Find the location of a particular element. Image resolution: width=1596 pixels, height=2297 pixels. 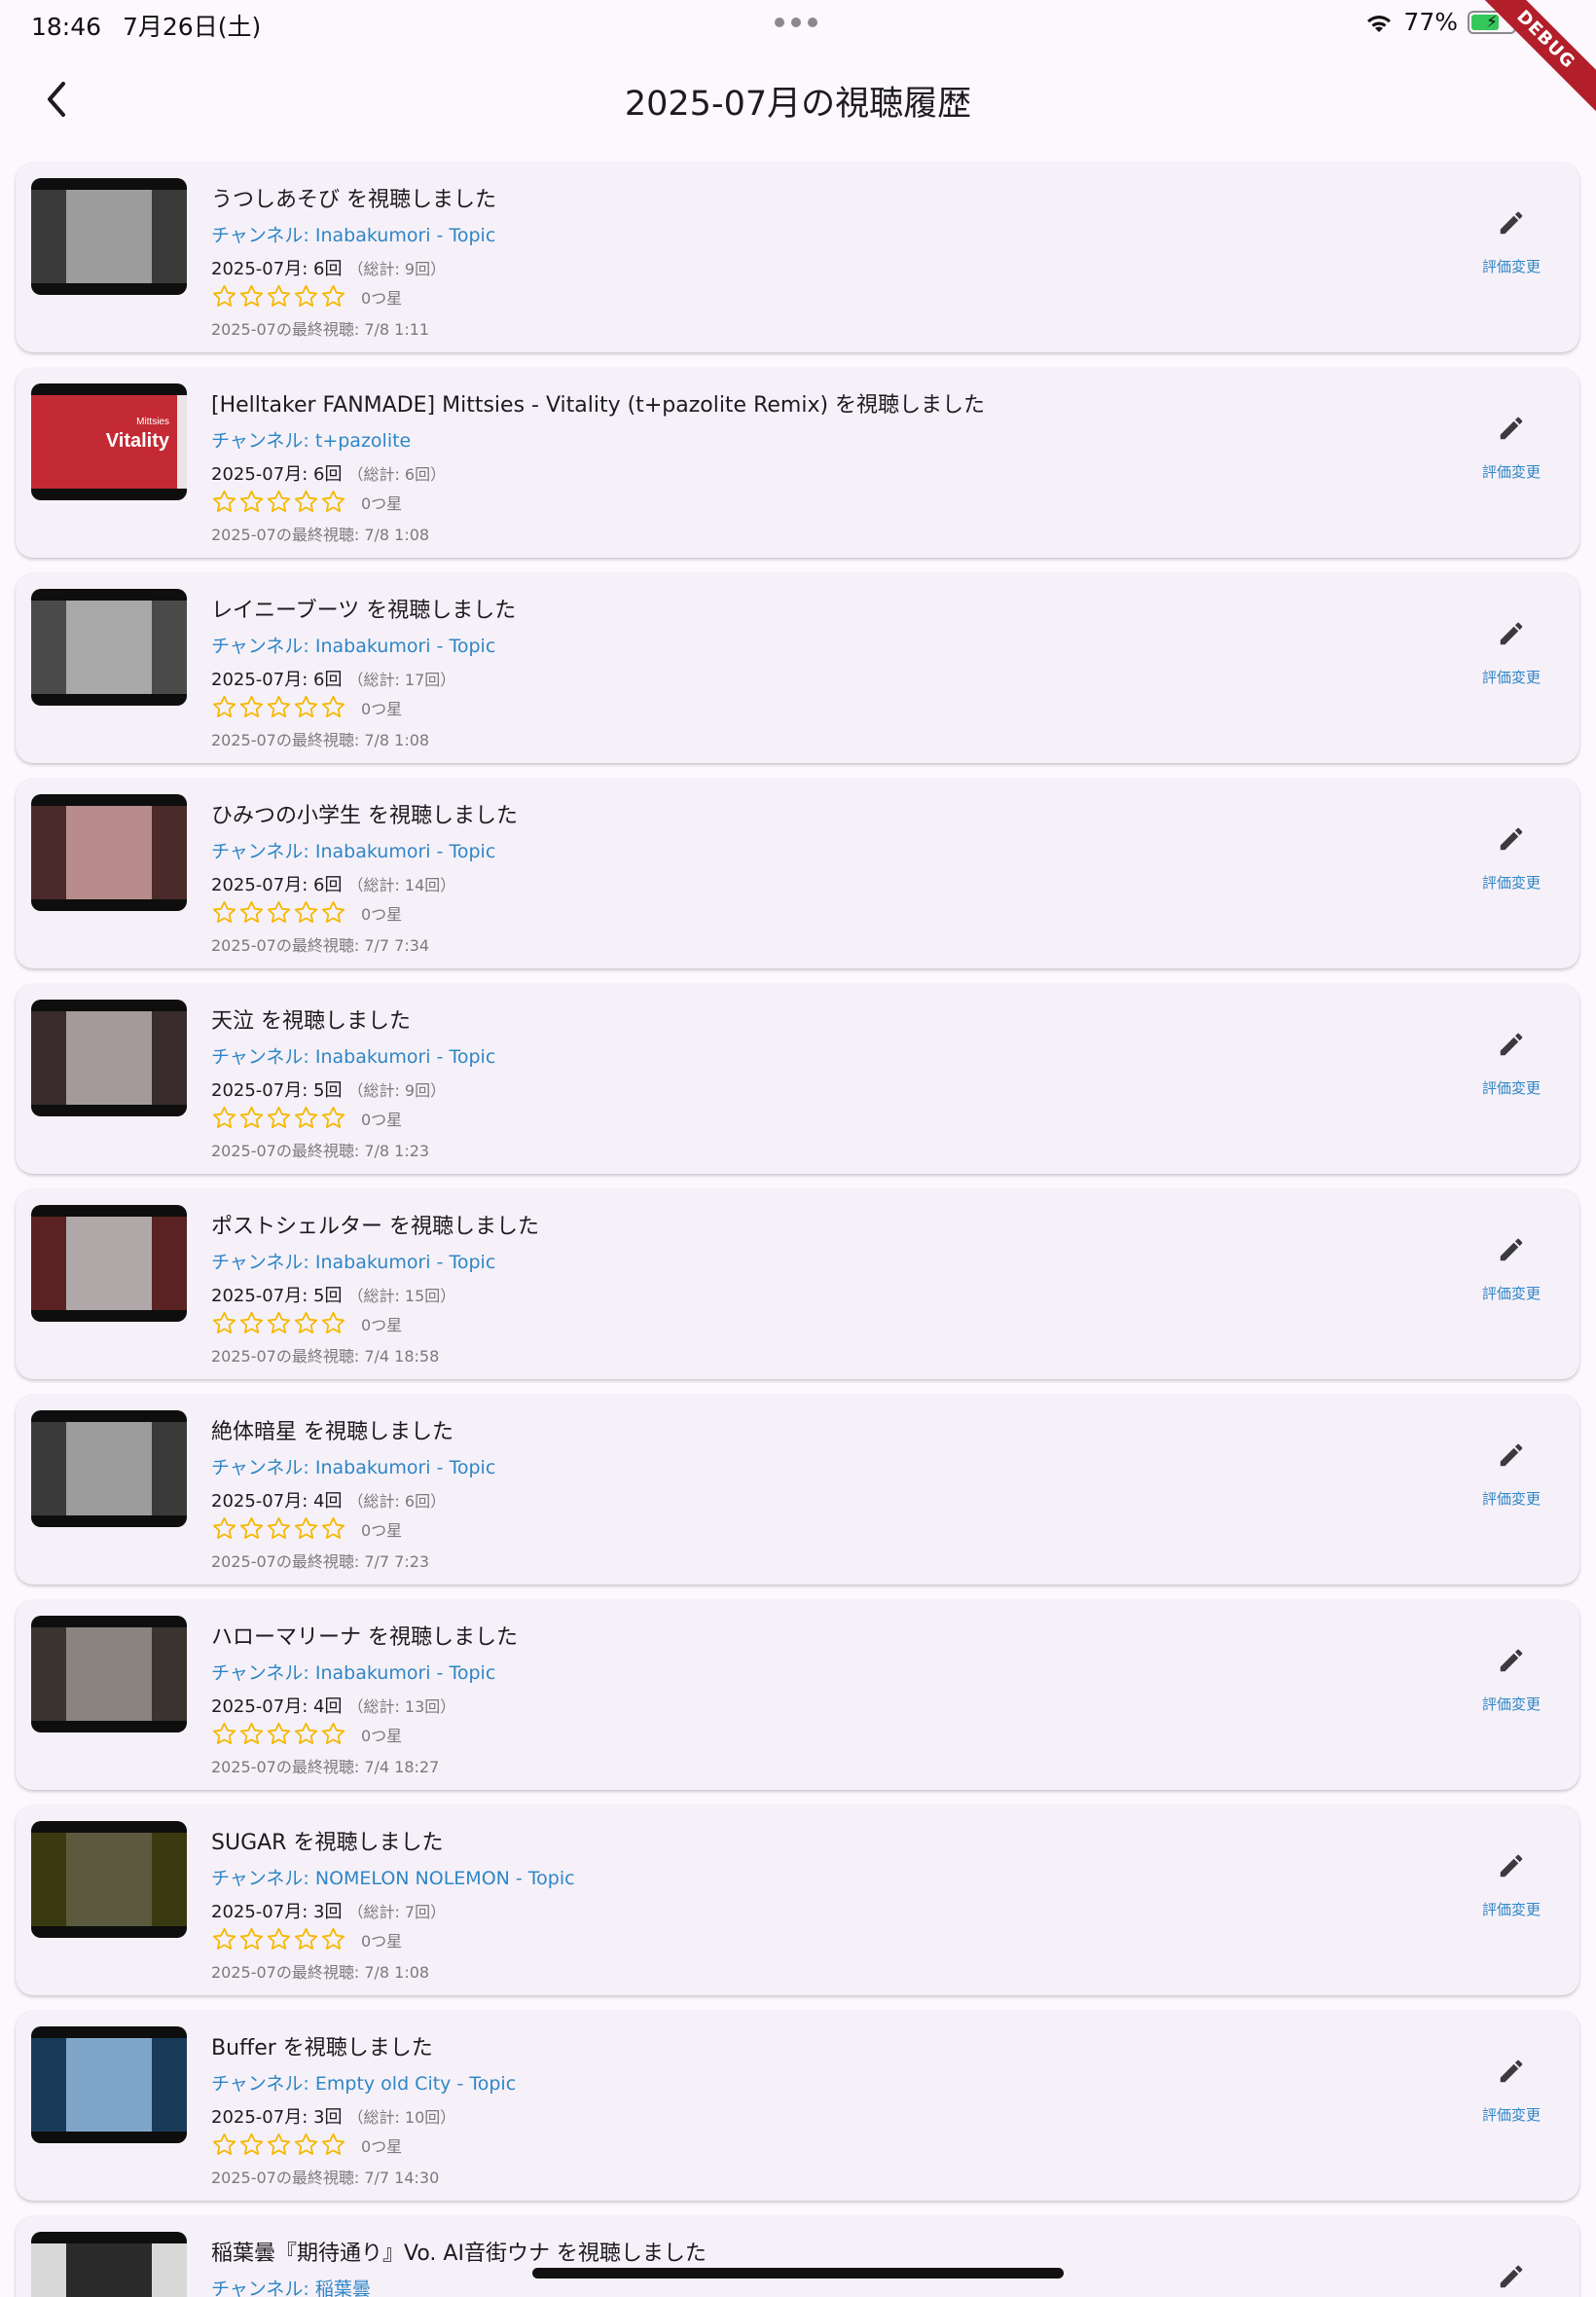

home-indicator is located at coordinates (798, 2273).